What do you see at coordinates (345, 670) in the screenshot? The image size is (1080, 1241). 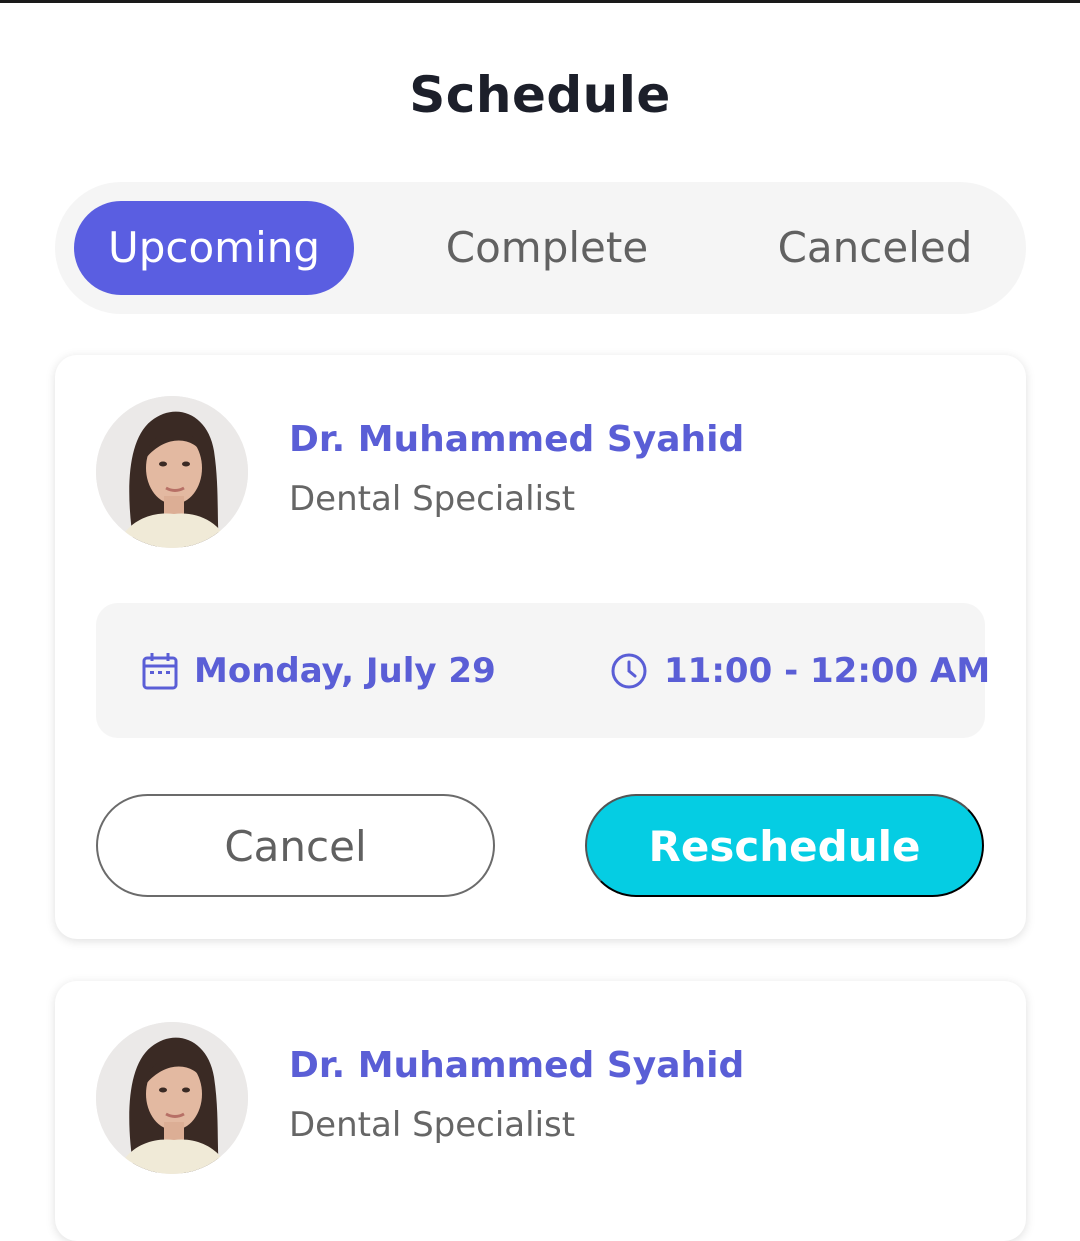 I see `appointment-date-text: Monday, July 29` at bounding box center [345, 670].